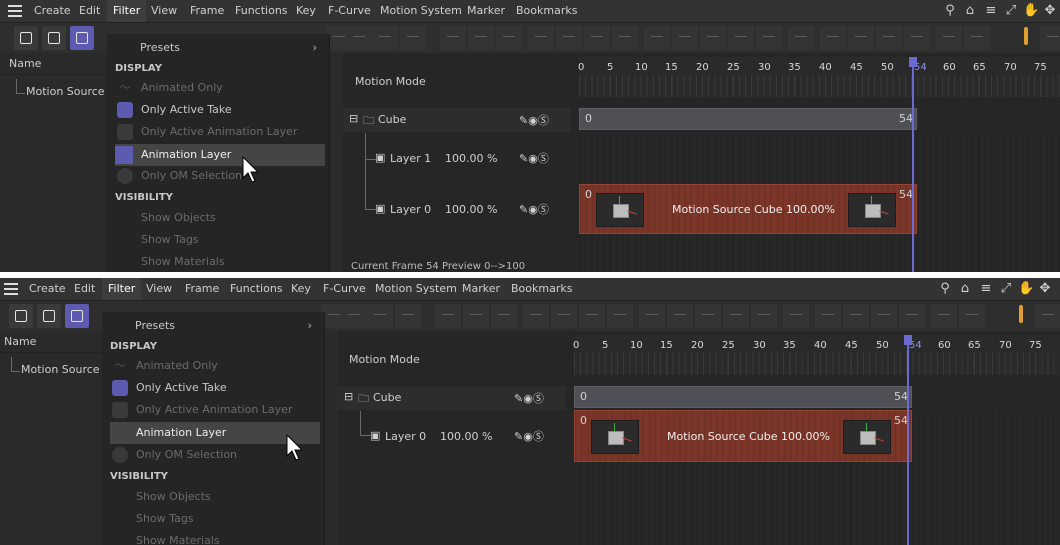 This screenshot has height=545, width=1060. Describe the element at coordinates (1006, 289) in the screenshot. I see `expand-icon: ⤢` at that location.